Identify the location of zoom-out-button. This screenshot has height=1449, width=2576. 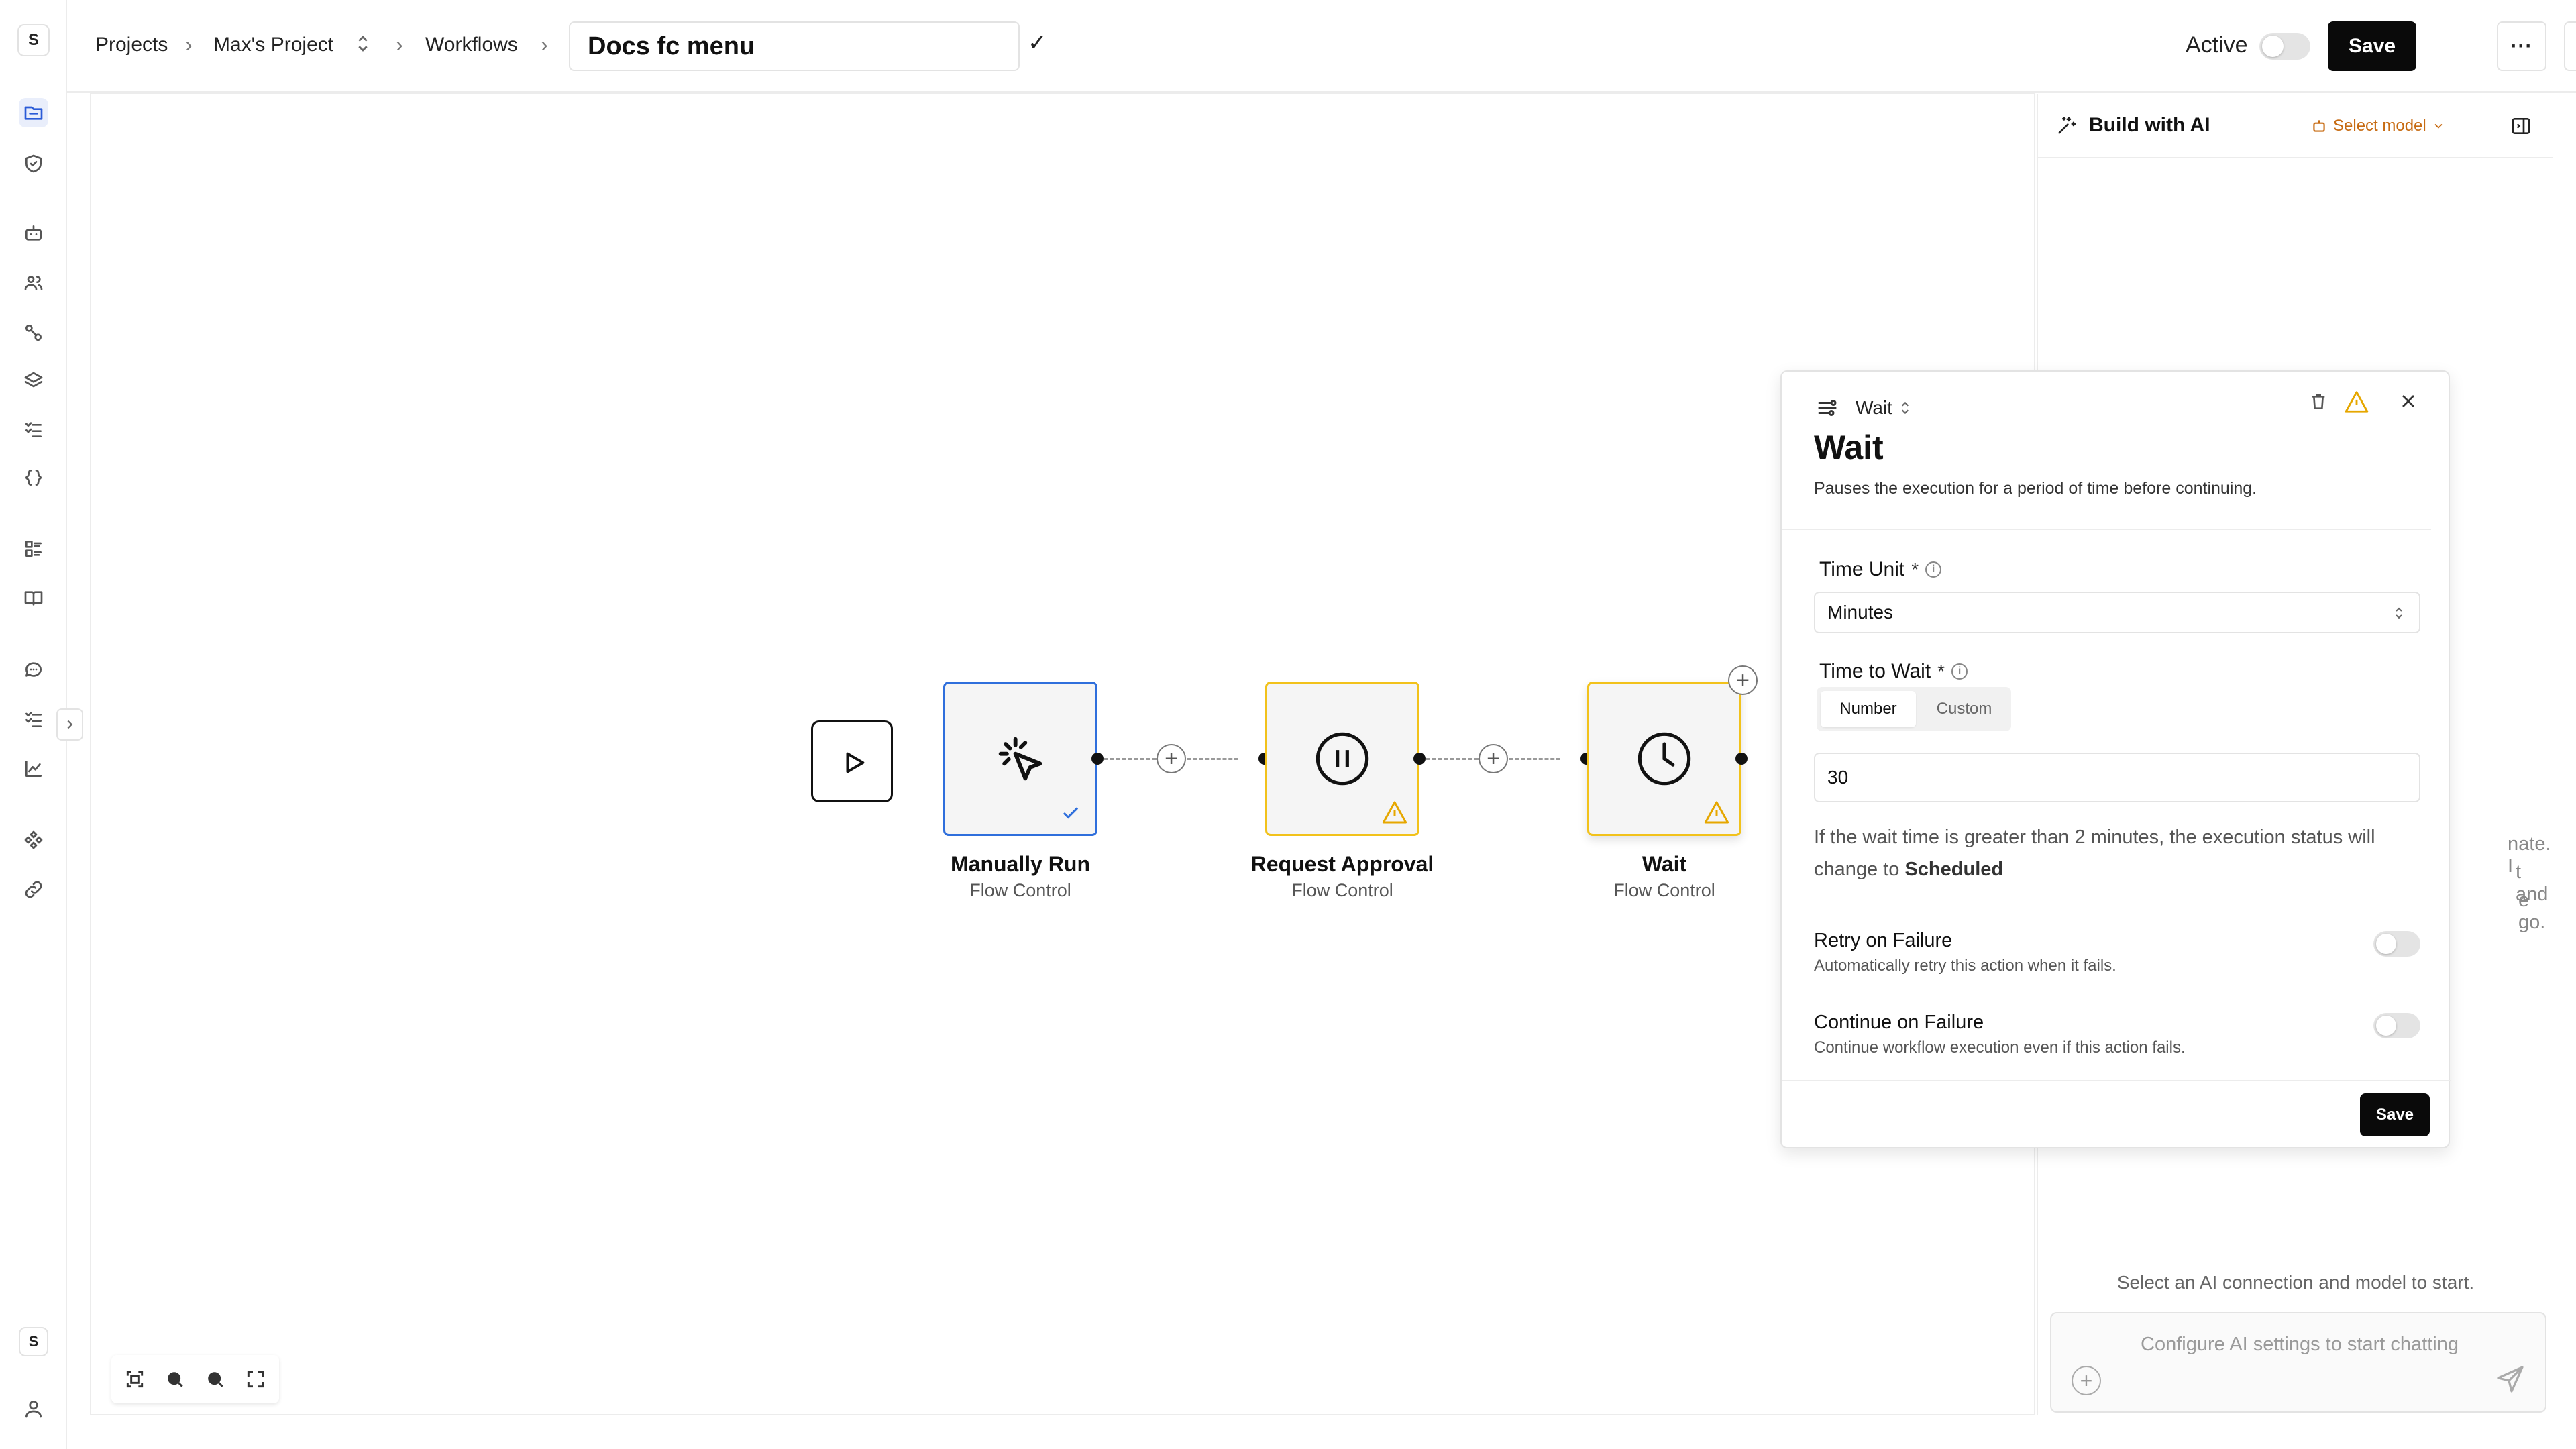
(215, 1379).